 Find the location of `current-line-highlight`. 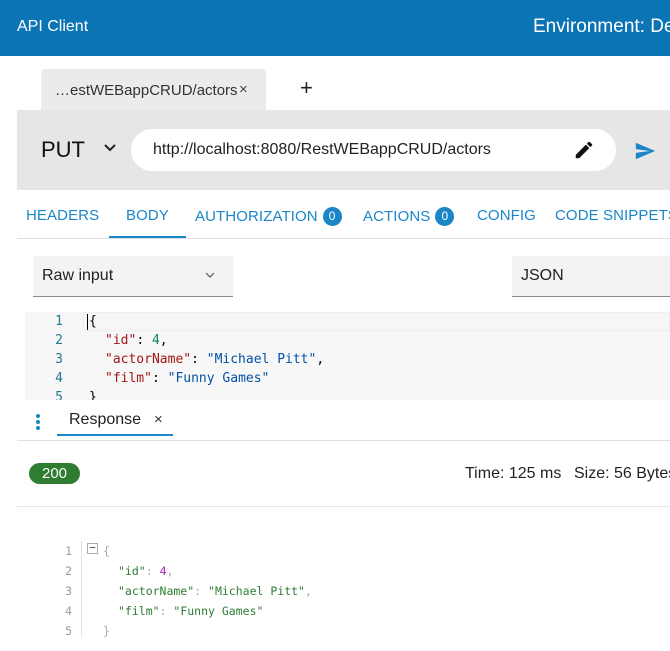

current-line-highlight is located at coordinates (376, 321).